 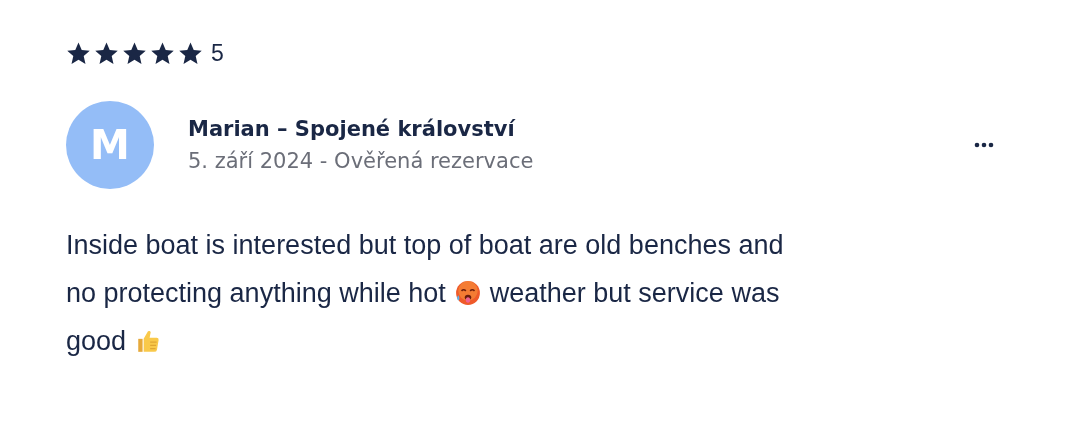 What do you see at coordinates (352, 129) in the screenshot?
I see `author-name: Marian – Spojené království` at bounding box center [352, 129].